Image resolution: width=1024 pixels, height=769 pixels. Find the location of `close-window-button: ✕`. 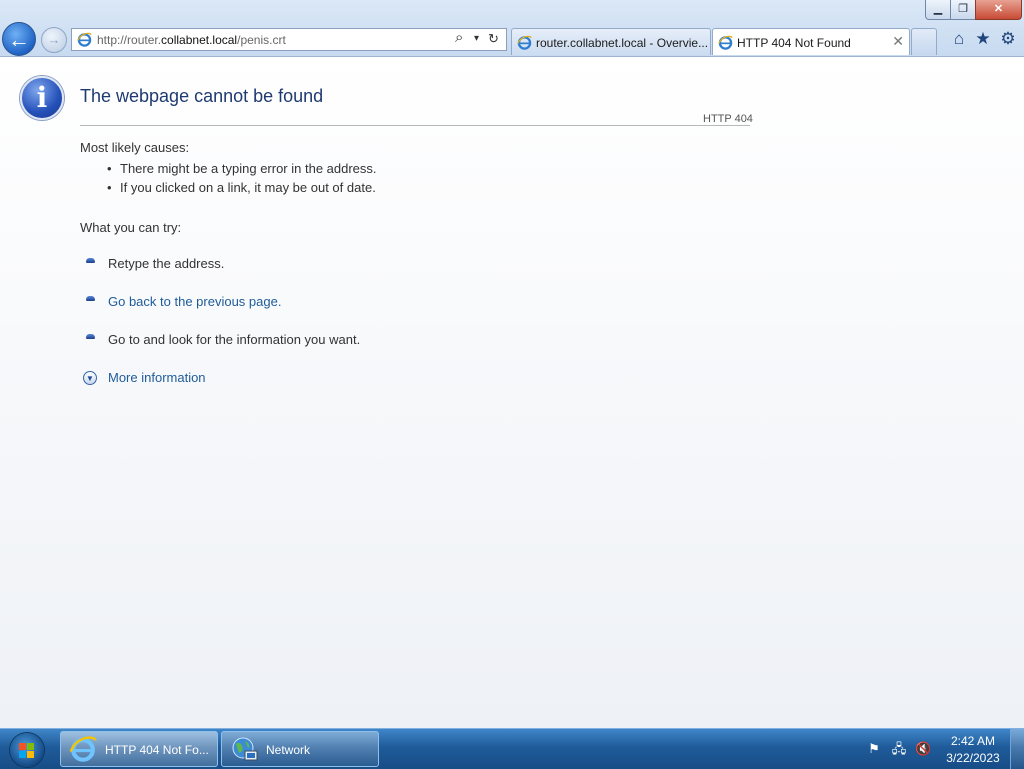

close-window-button: ✕ is located at coordinates (998, 10).